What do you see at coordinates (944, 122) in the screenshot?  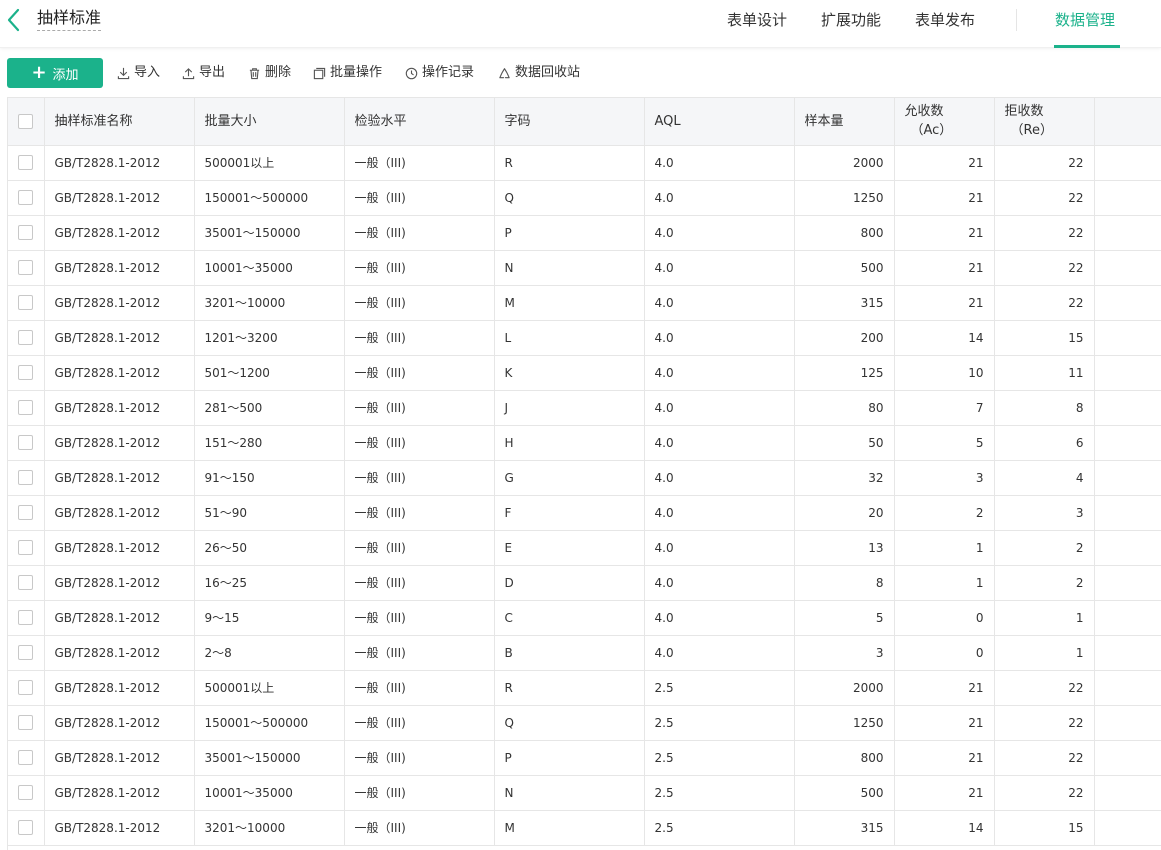 I see `column-header-accept-number: 允收数 （Ac）` at bounding box center [944, 122].